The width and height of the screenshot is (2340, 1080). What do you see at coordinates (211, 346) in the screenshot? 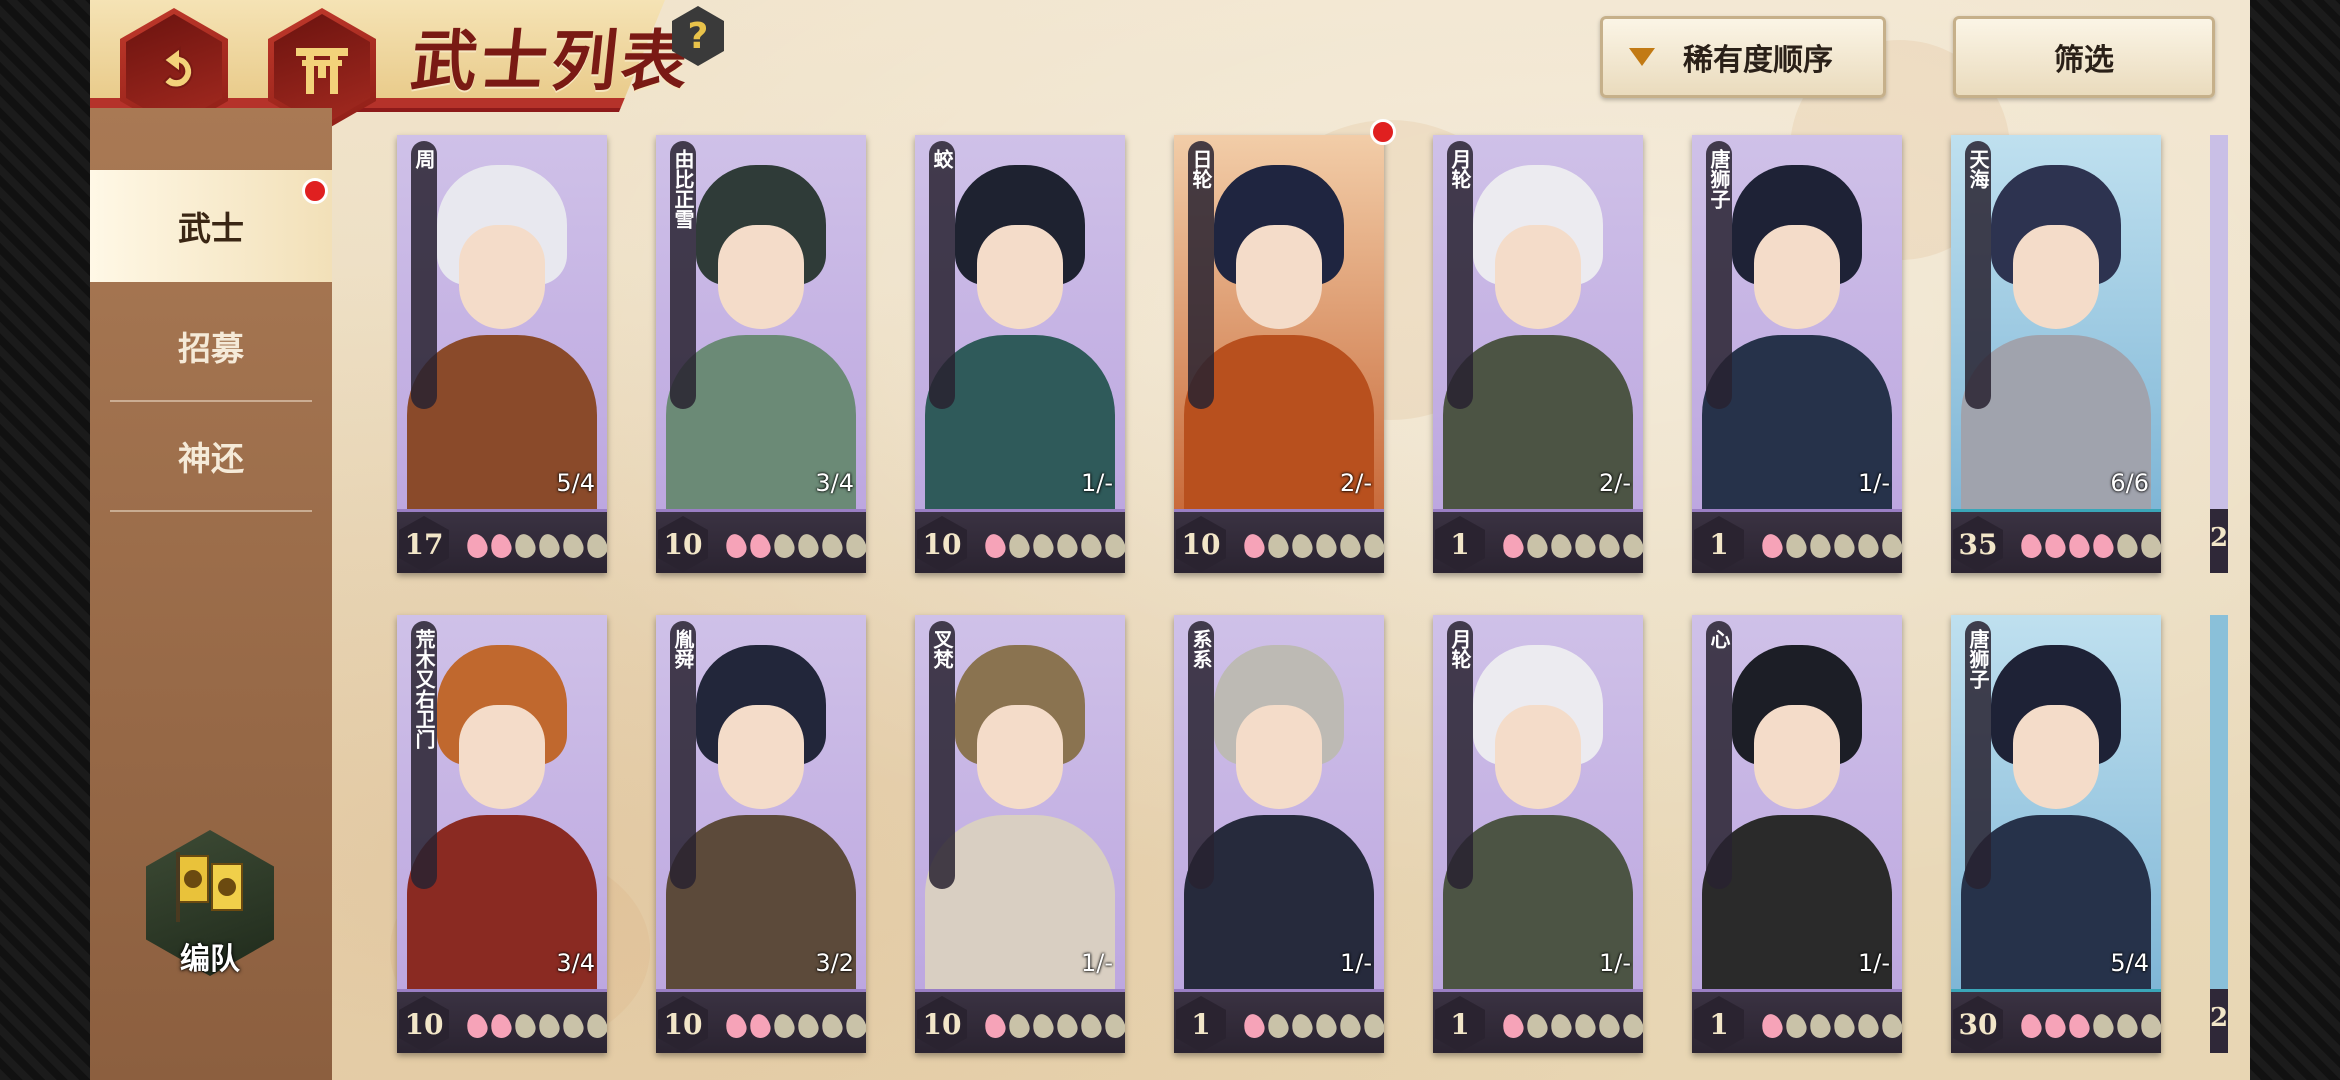
I see `tab-recruit: 招募` at bounding box center [211, 346].